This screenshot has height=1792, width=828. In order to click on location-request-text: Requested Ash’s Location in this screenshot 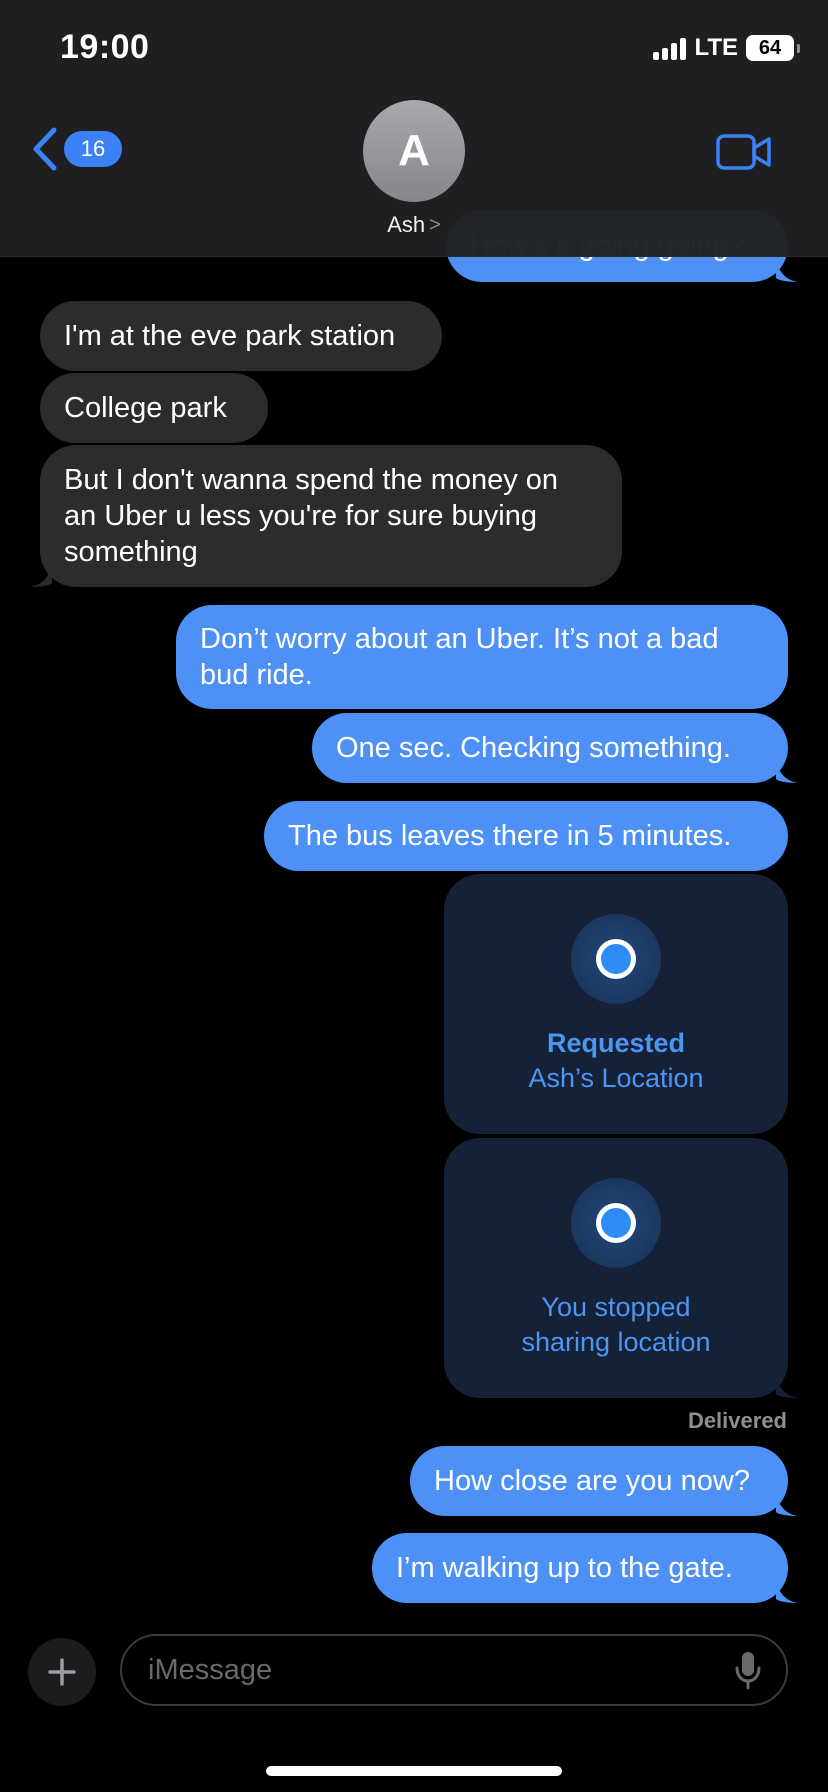, I will do `click(615, 1061)`.